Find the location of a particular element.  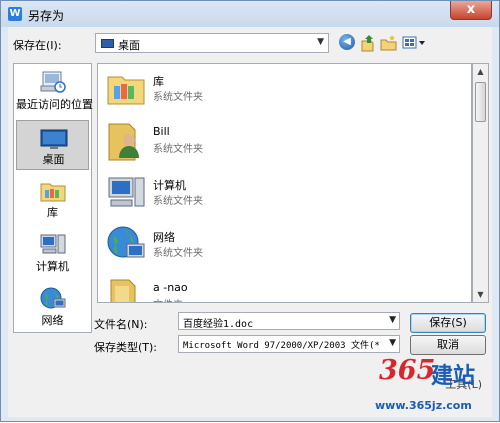

cancel-button: 取消 is located at coordinates (448, 345).